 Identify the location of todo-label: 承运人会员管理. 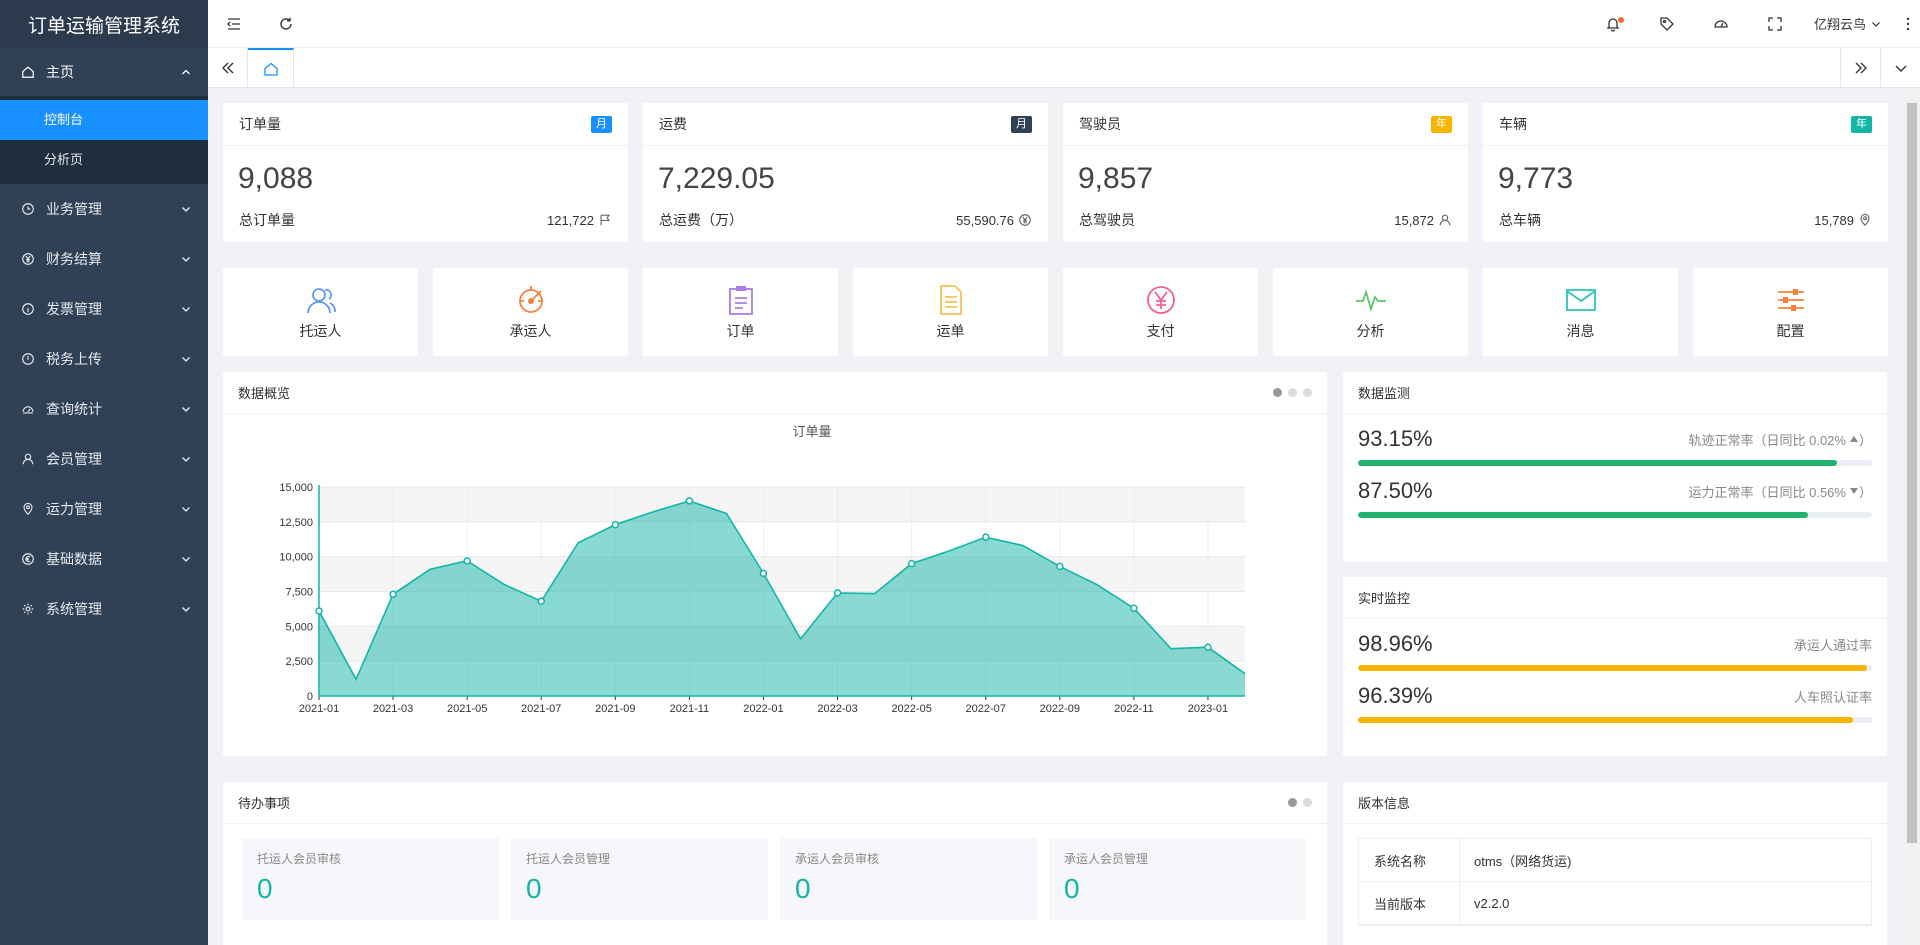
(1106, 859).